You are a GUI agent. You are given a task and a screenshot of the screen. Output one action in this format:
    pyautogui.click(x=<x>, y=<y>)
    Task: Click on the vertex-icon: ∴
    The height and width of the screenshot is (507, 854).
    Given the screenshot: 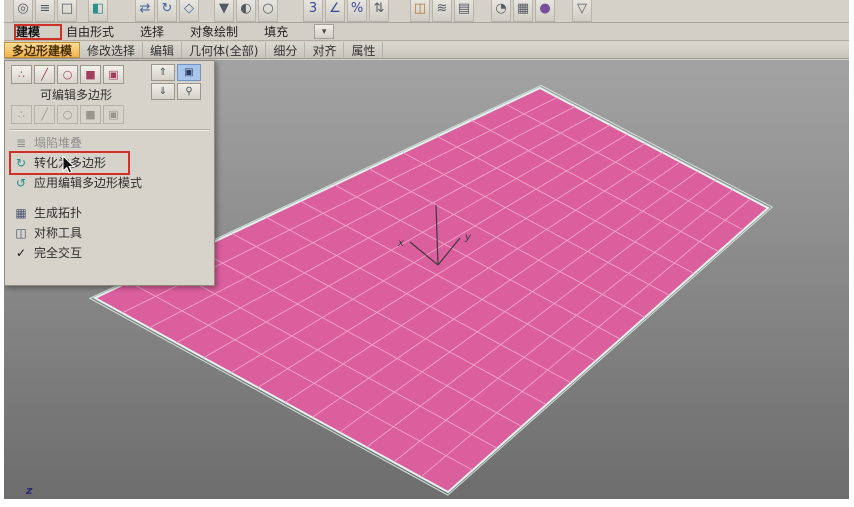 What is the action you would take?
    pyautogui.click(x=21, y=74)
    